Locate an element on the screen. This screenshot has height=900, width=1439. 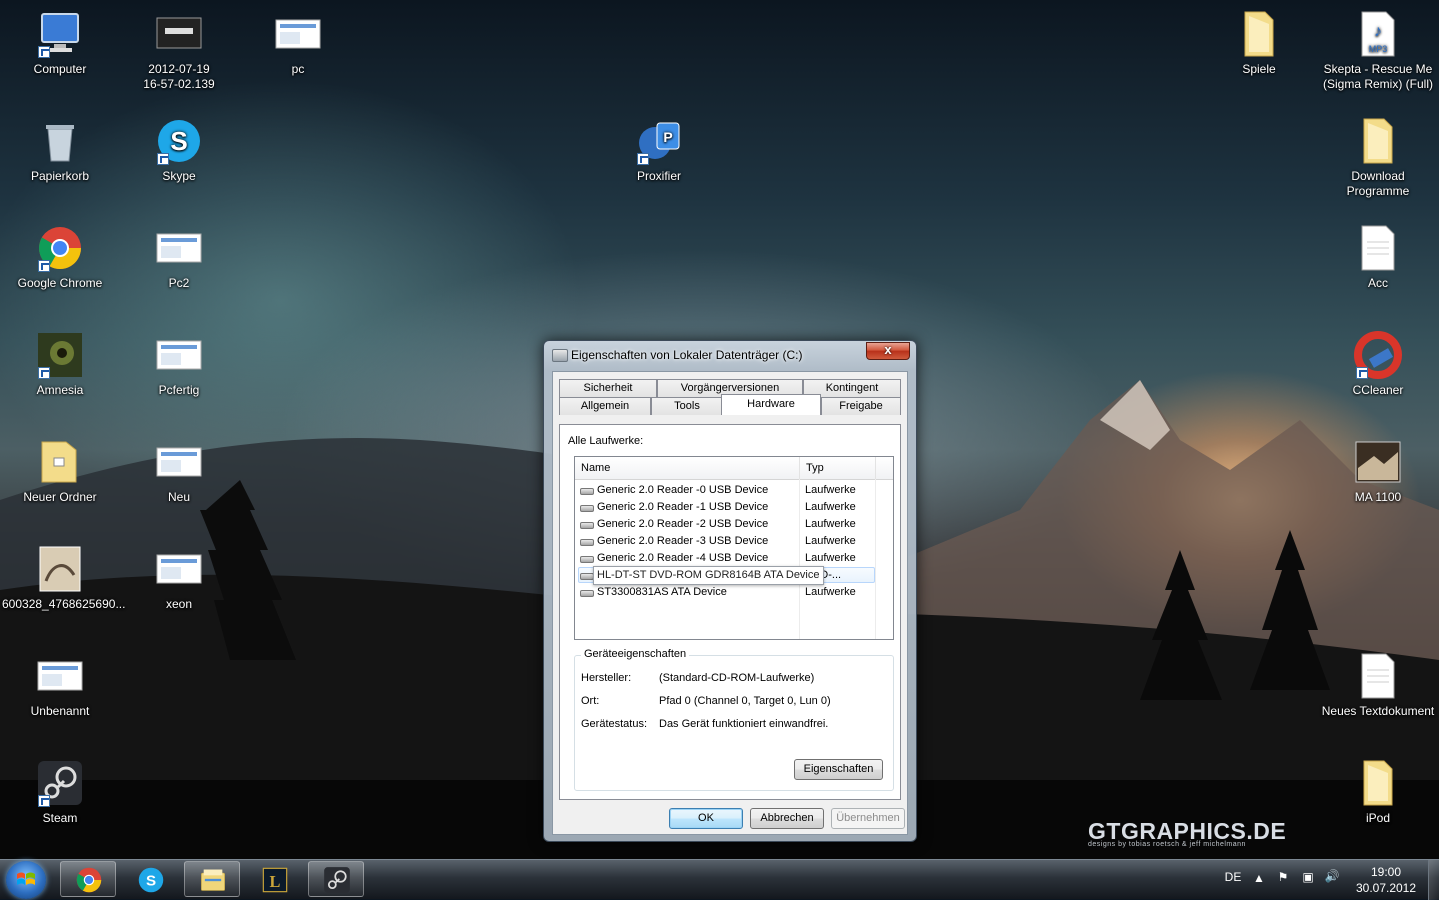
list-item: ST3300831AS ATA Device Laufwerke is located at coordinates (734, 592).